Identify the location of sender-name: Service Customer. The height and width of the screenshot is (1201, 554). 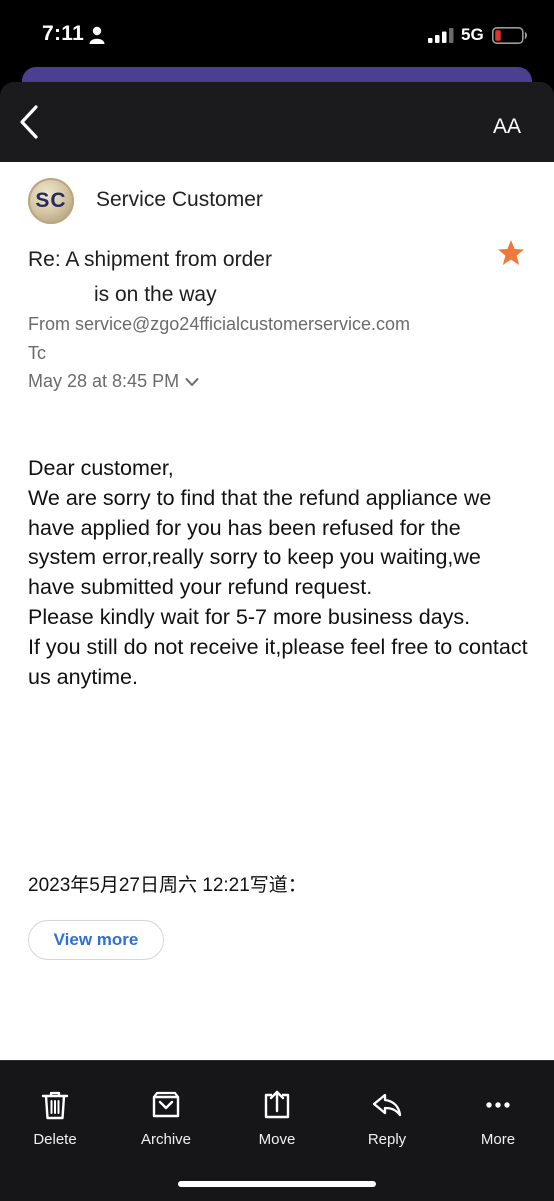
(179, 200).